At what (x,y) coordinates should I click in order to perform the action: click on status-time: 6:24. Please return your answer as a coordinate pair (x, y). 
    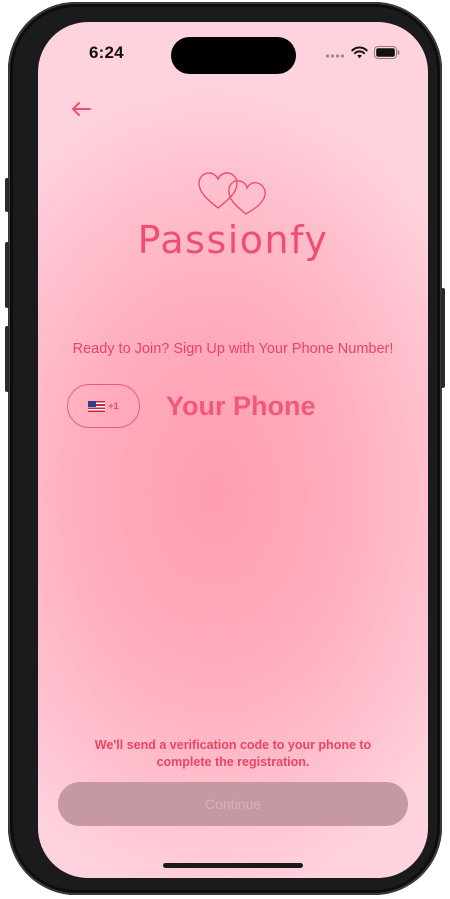
    Looking at the image, I should click on (106, 52).